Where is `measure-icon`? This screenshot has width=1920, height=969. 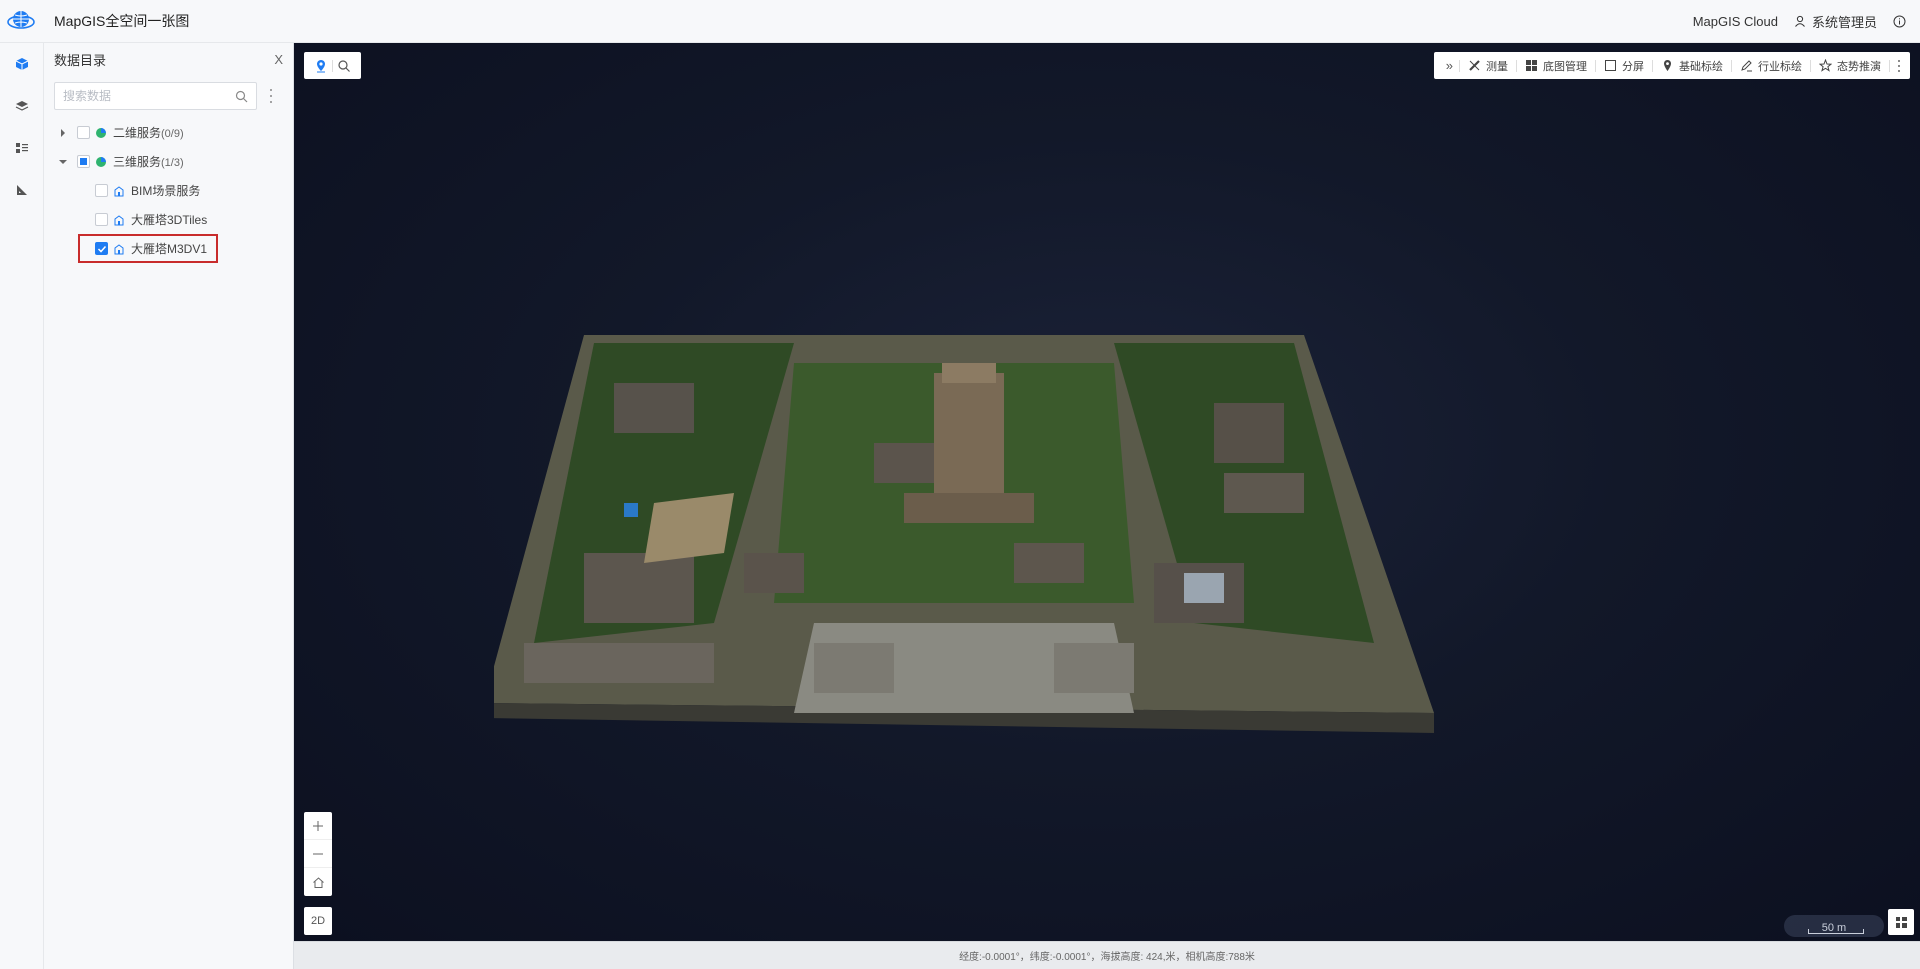 measure-icon is located at coordinates (1474, 65).